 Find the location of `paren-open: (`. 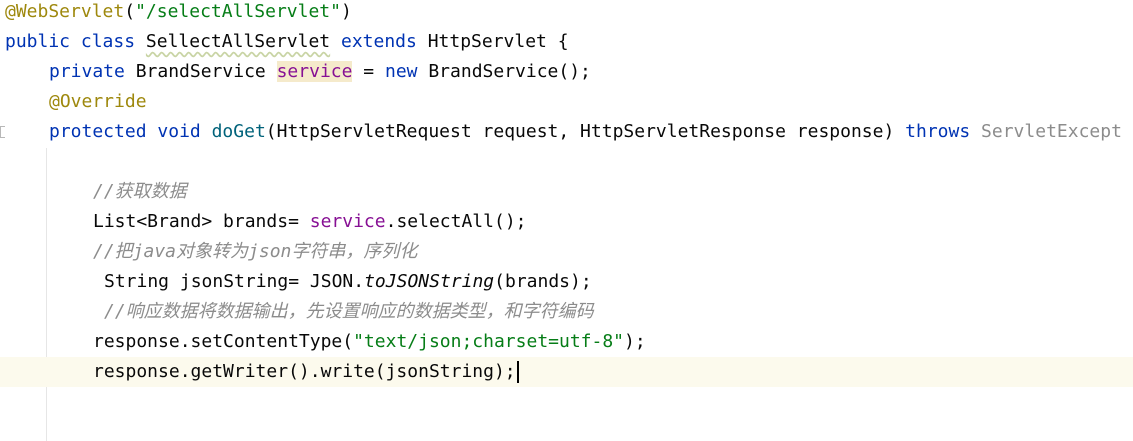

paren-open: ( is located at coordinates (130, 11).